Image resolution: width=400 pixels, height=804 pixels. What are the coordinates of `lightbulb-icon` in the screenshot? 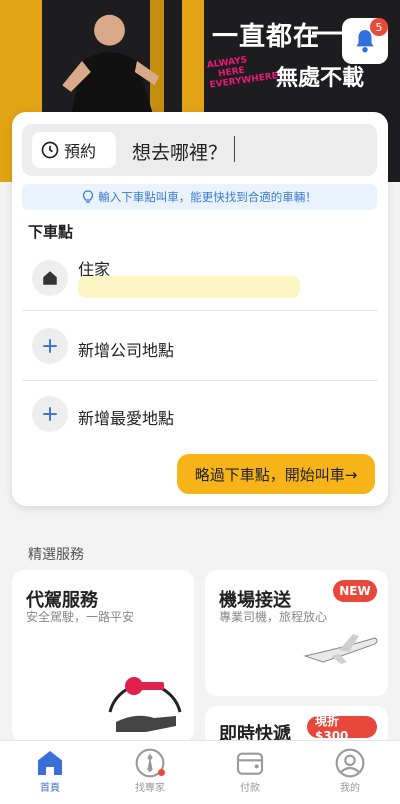 It's located at (88, 196).